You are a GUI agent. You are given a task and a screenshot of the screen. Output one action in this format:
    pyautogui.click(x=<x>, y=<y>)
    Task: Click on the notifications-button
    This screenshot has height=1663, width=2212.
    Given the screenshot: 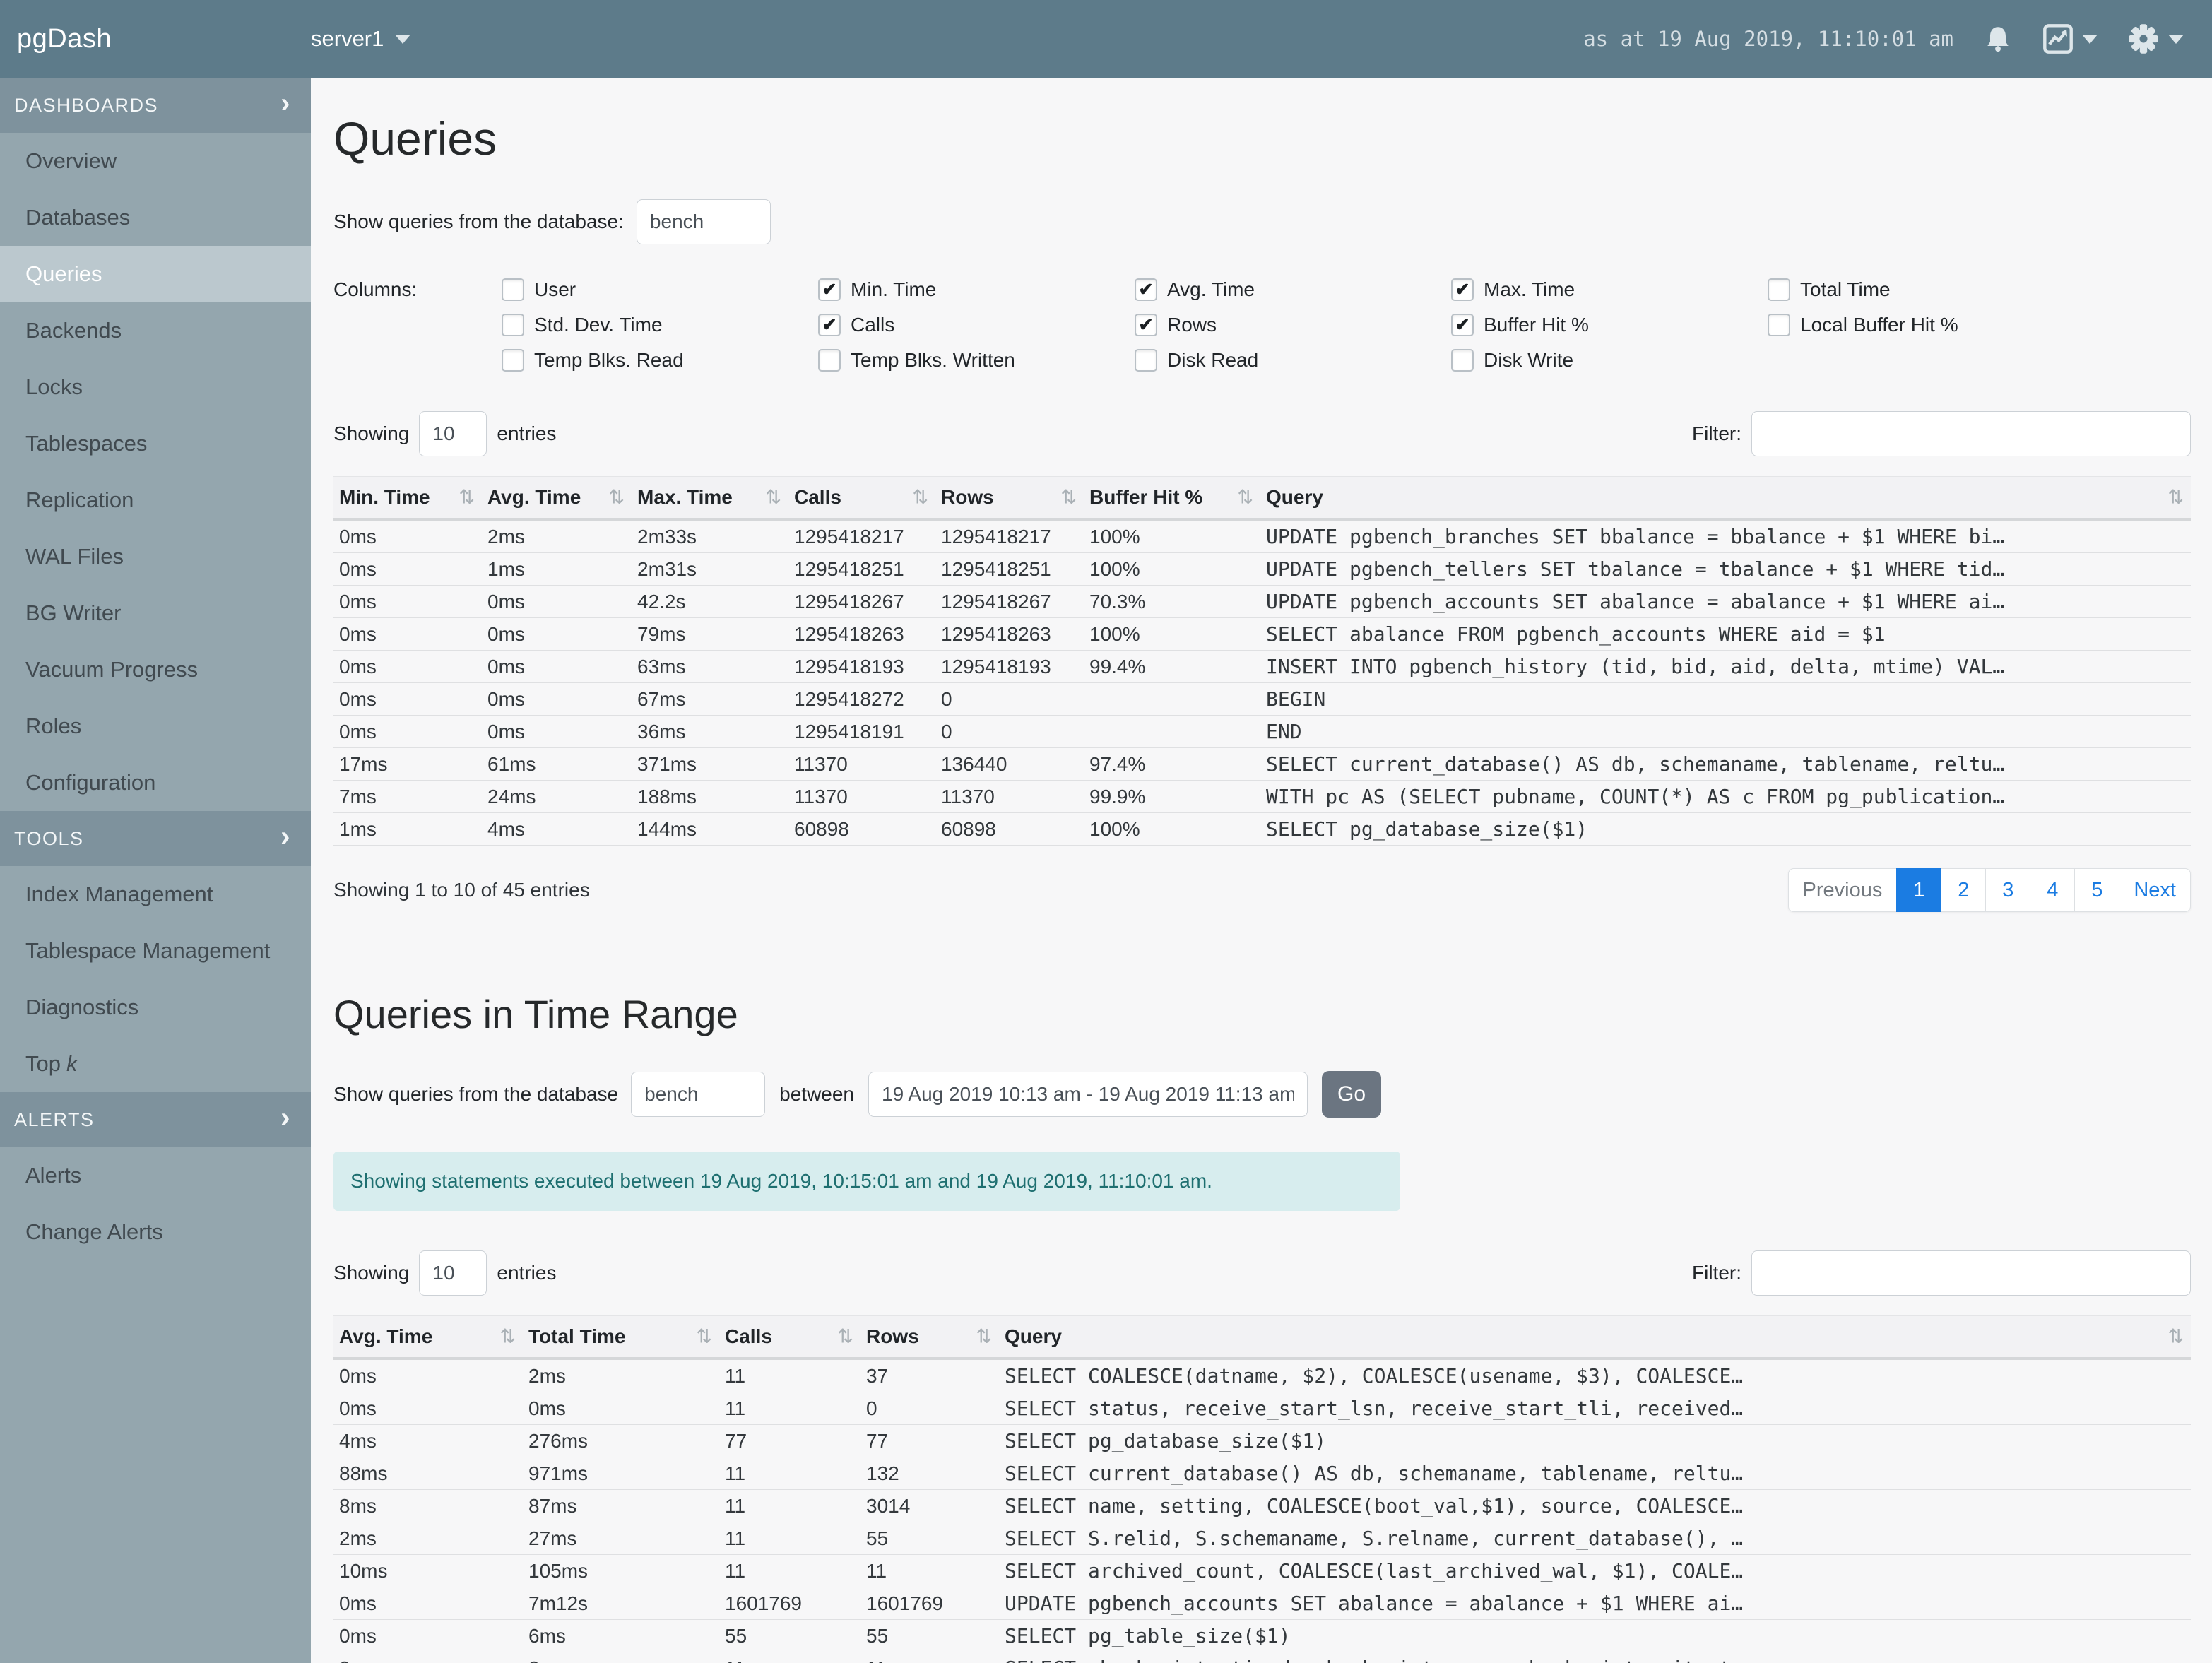 What is the action you would take?
    pyautogui.click(x=1998, y=39)
    